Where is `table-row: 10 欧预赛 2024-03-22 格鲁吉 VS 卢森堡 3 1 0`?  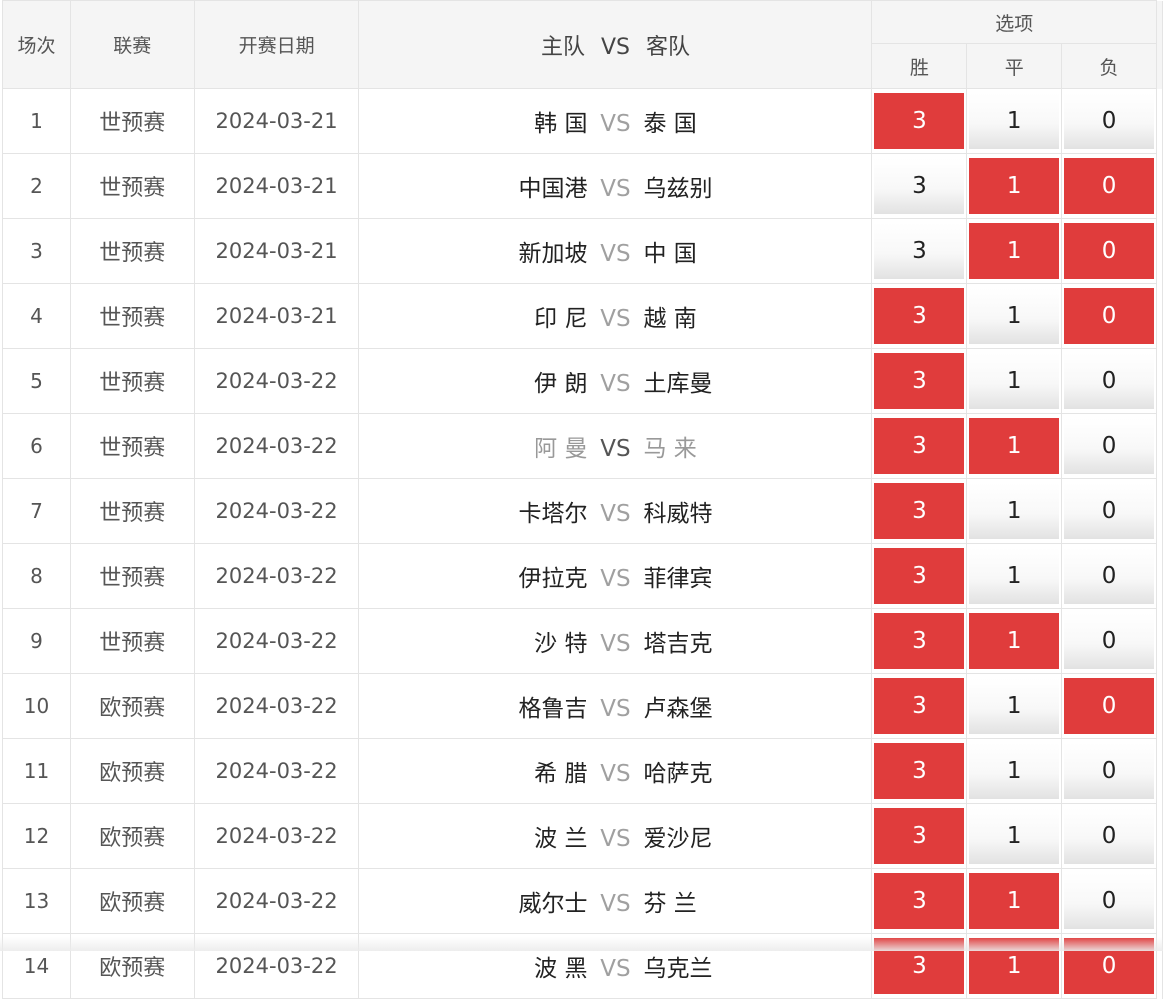
table-row: 10 欧预赛 2024-03-22 格鲁吉 VS 卢森堡 3 1 0 is located at coordinates (582, 706).